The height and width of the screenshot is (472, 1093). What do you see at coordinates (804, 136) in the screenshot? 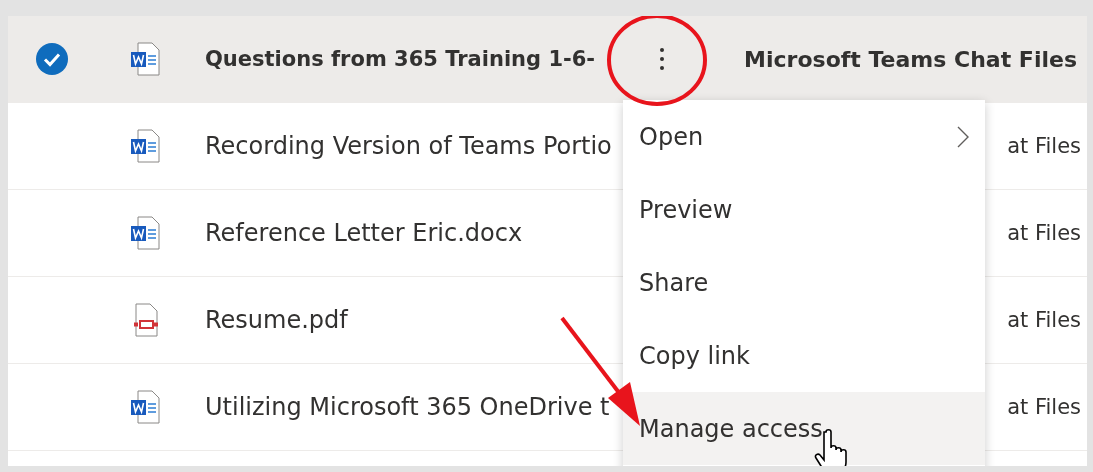
I see `menu-item: Open` at bounding box center [804, 136].